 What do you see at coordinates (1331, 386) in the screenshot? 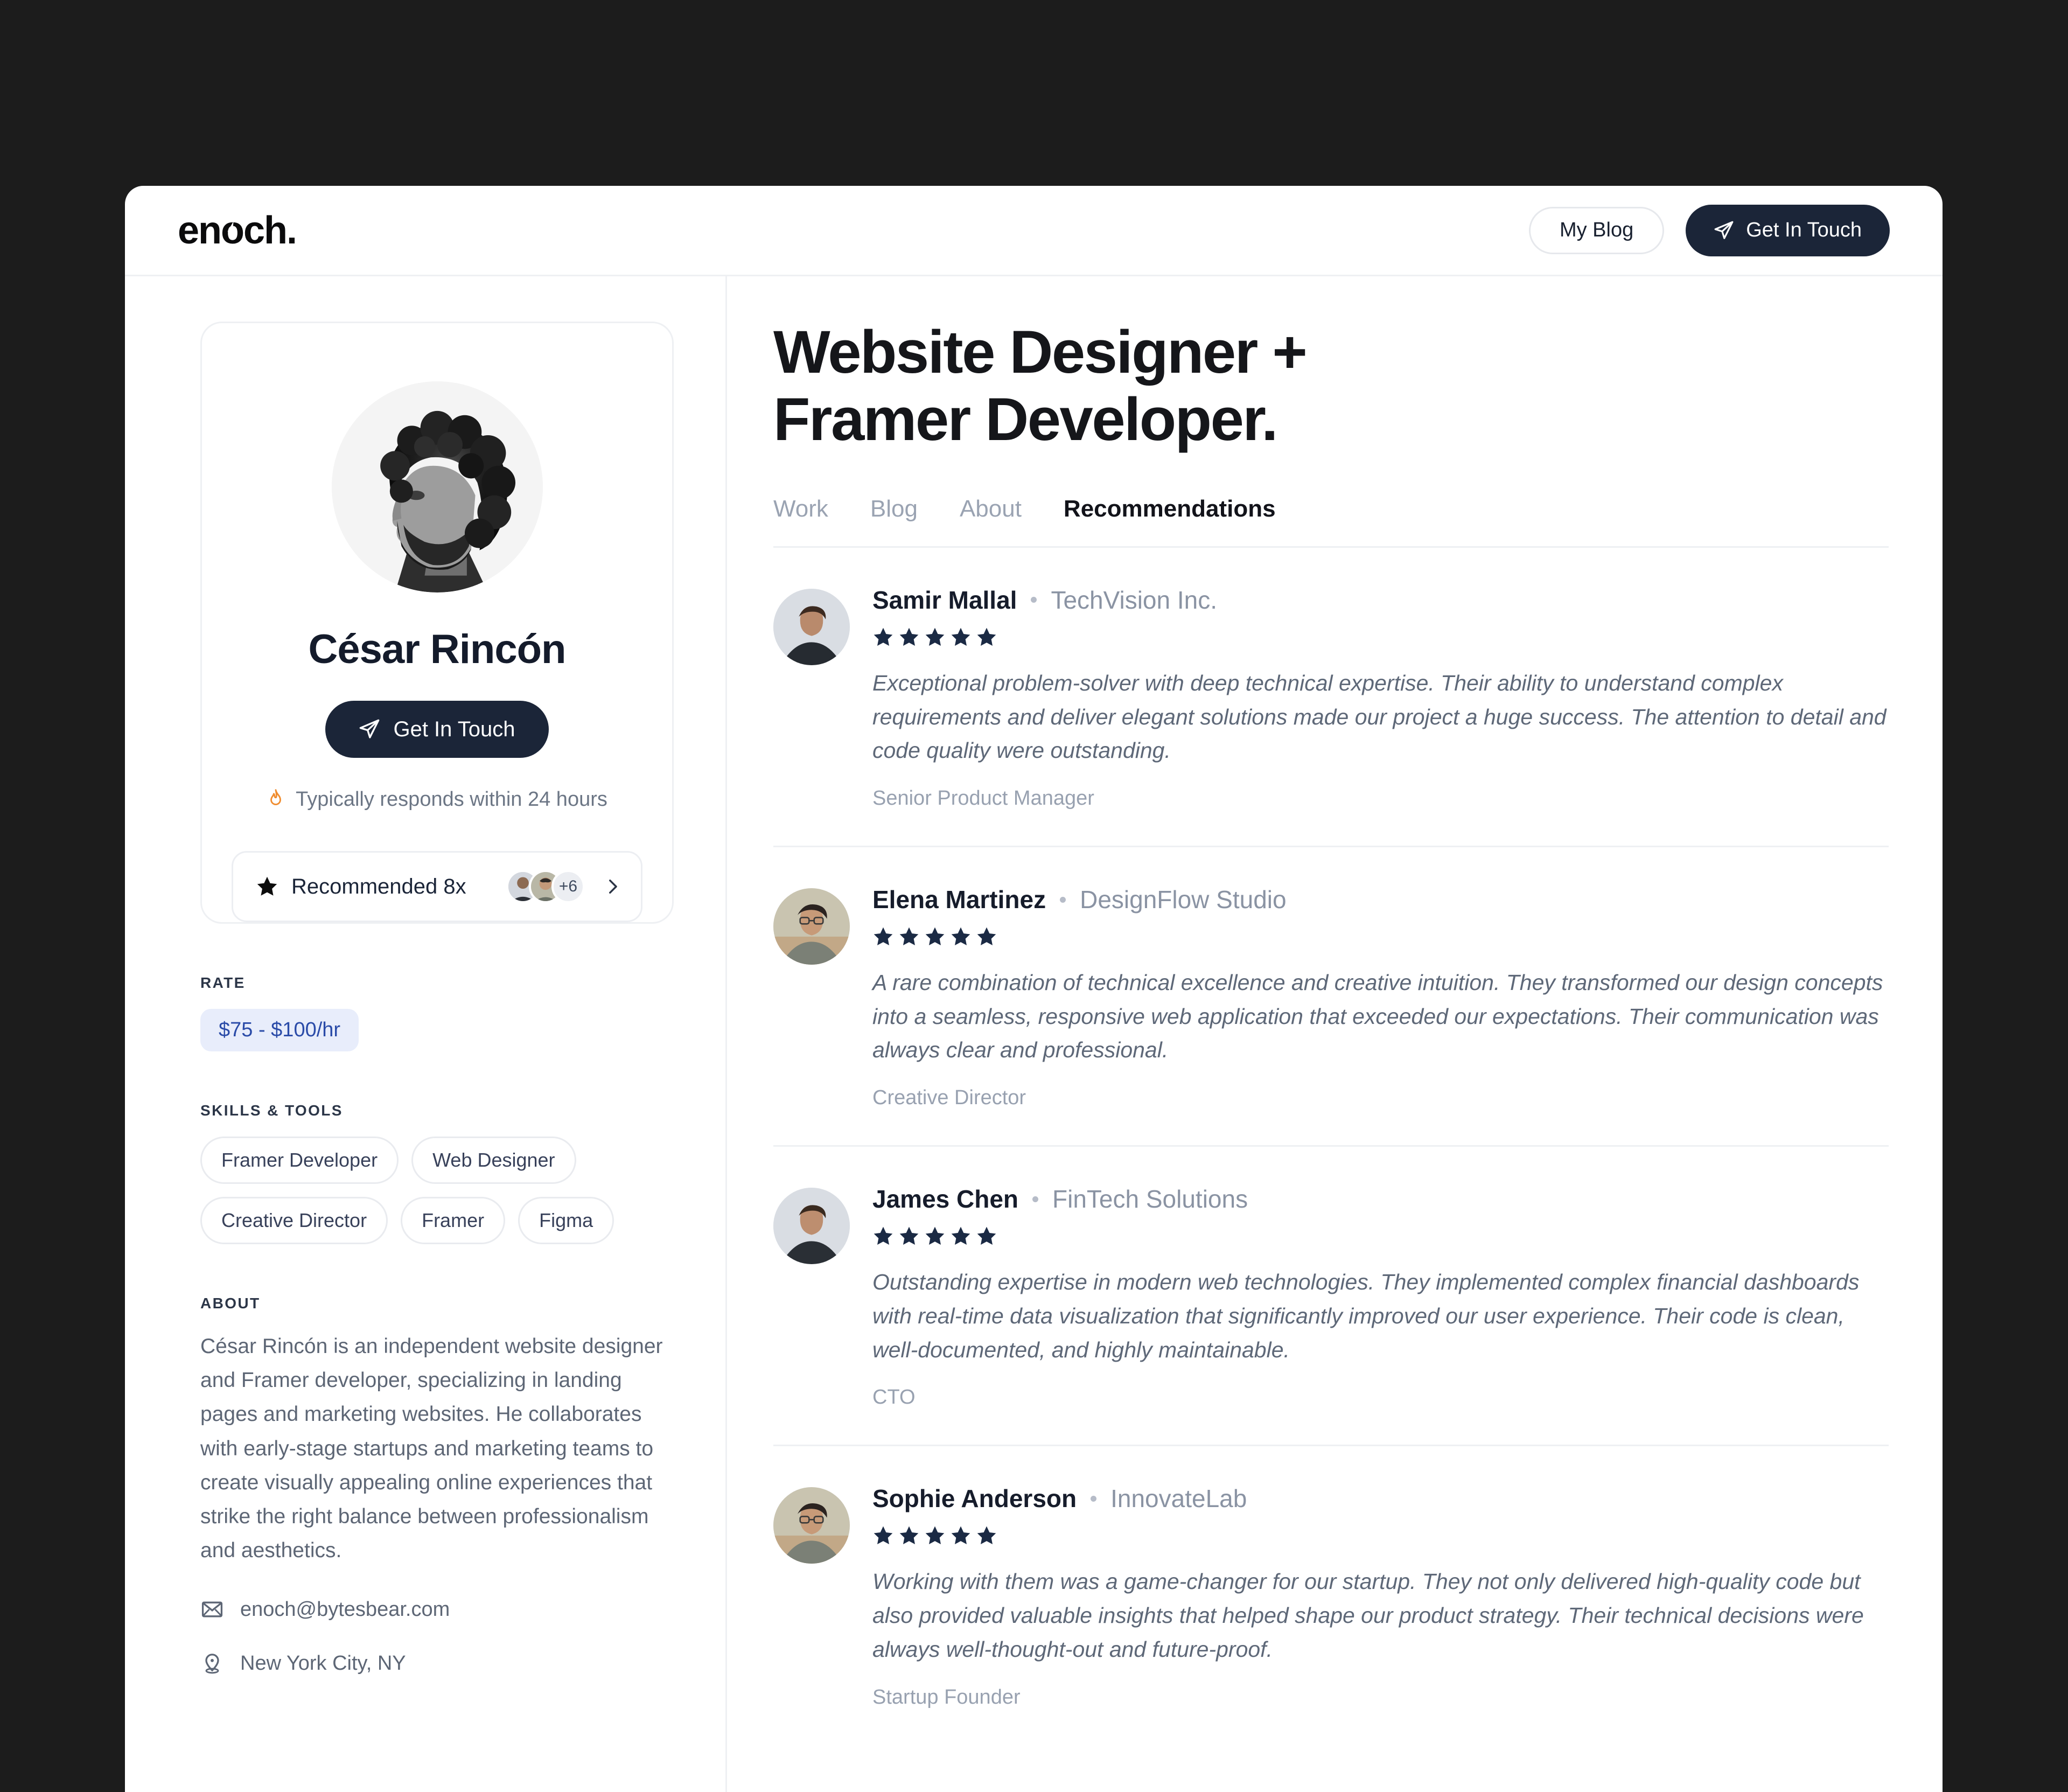
I see `page-title: Website Designer + Framer Developer.` at bounding box center [1331, 386].